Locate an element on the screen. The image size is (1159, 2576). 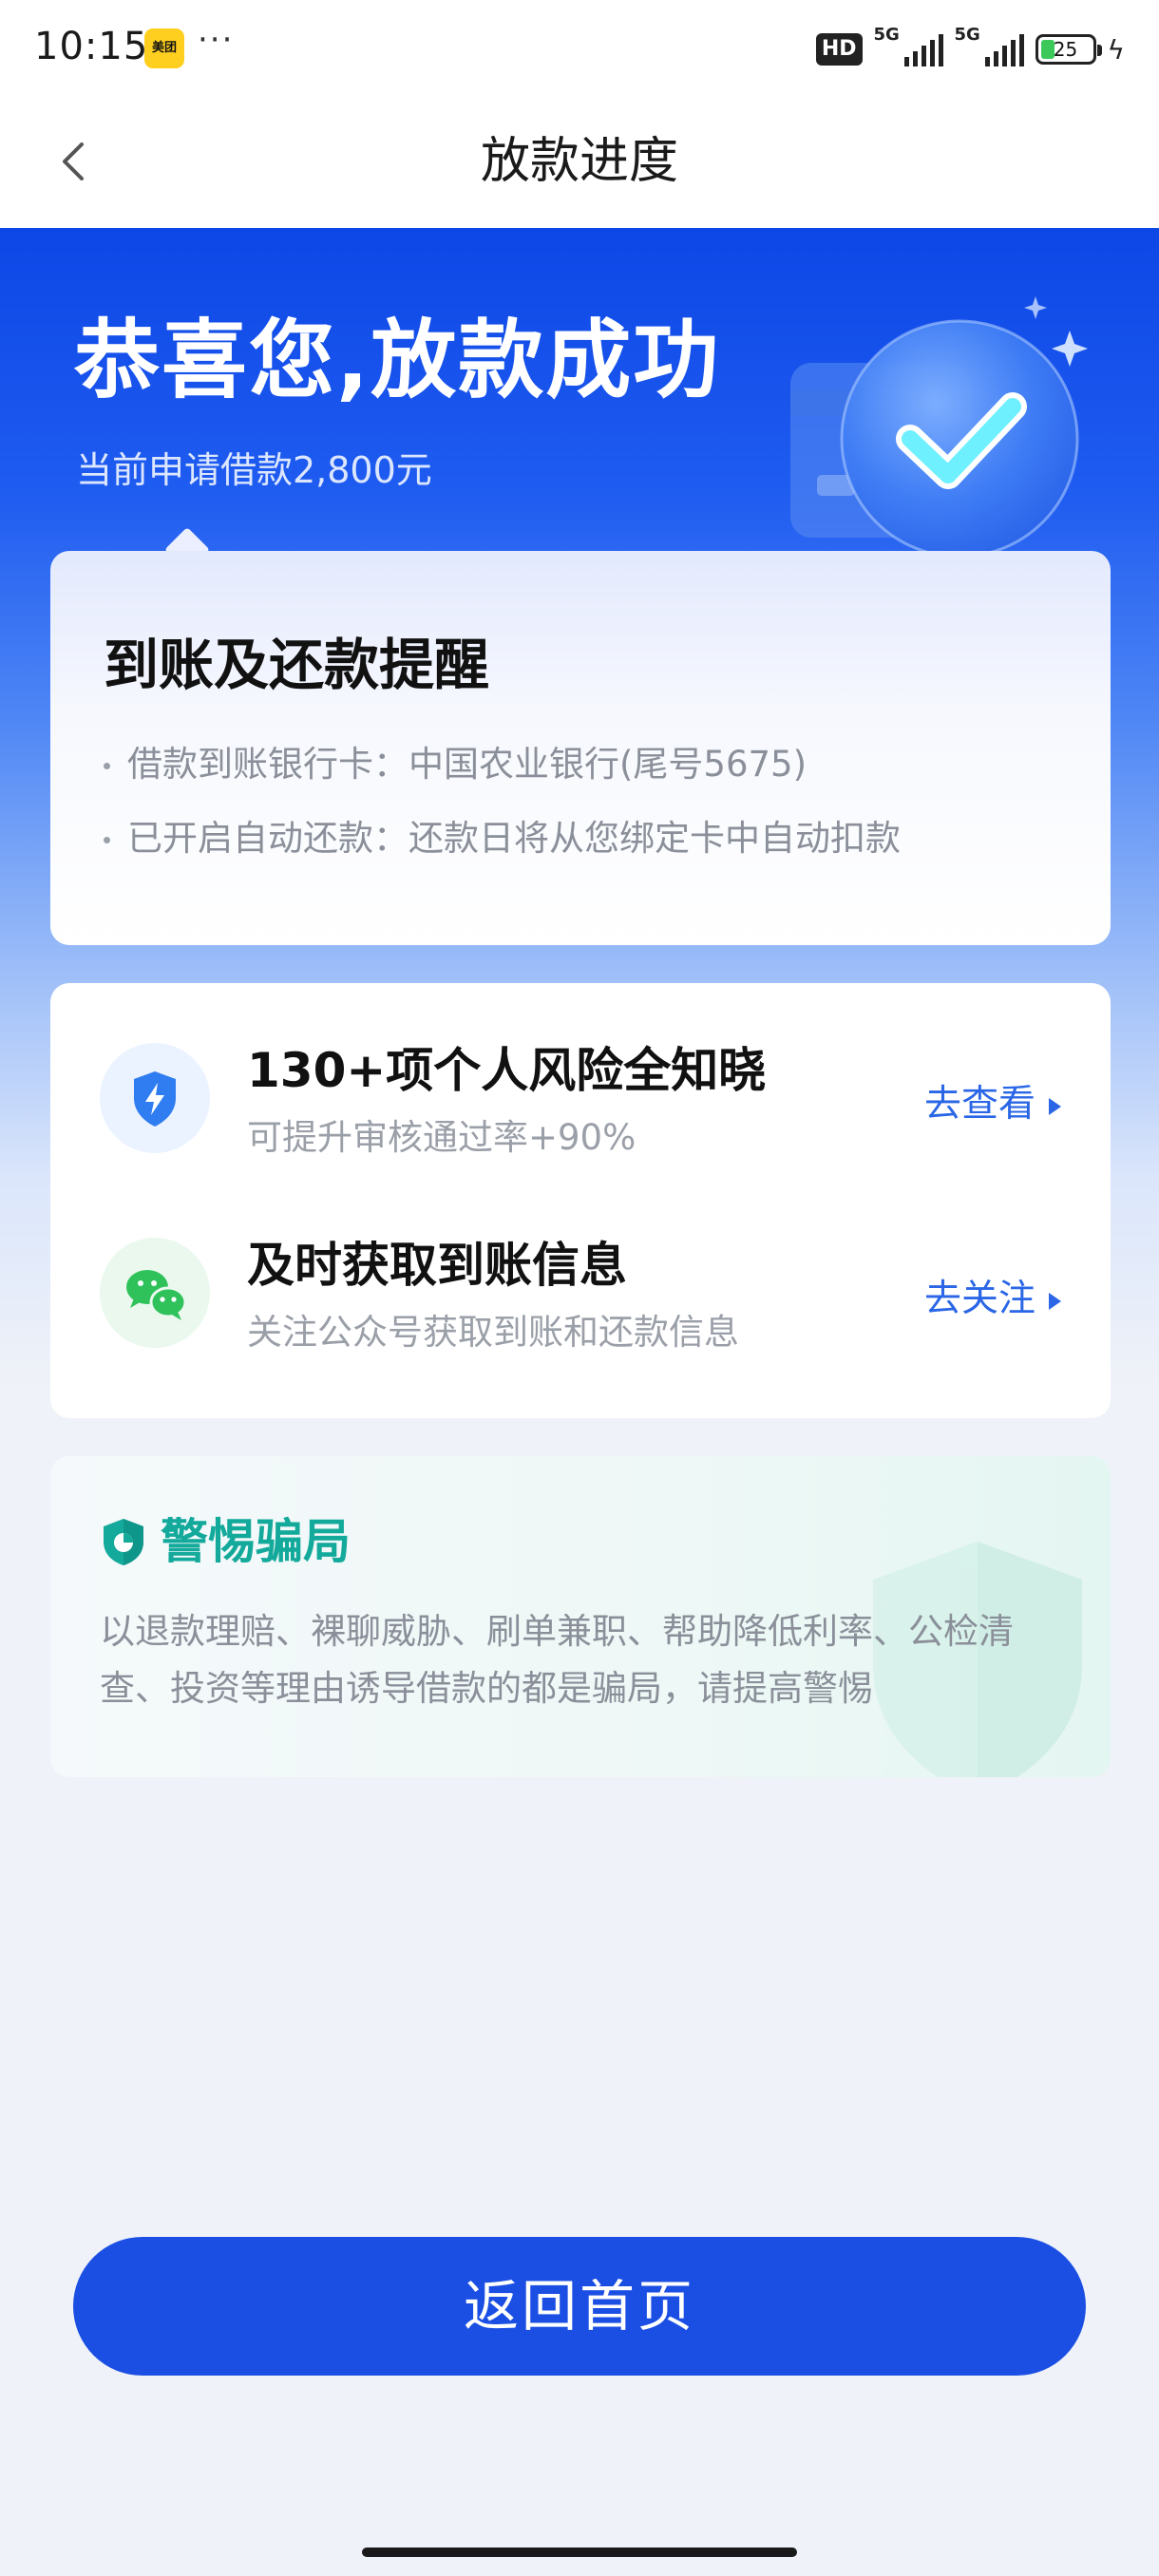
status-bar: 10:15 美团 ··· HD 5G 5G 25 ϟ is located at coordinates (579, 47).